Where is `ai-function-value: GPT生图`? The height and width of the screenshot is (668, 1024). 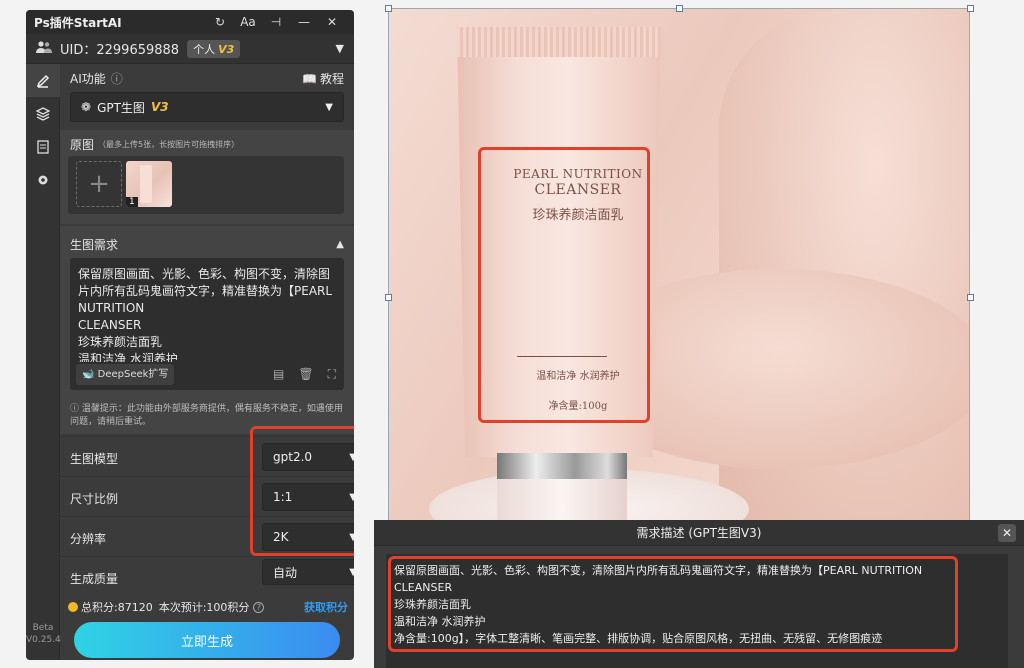 ai-function-value: GPT生图 is located at coordinates (121, 107).